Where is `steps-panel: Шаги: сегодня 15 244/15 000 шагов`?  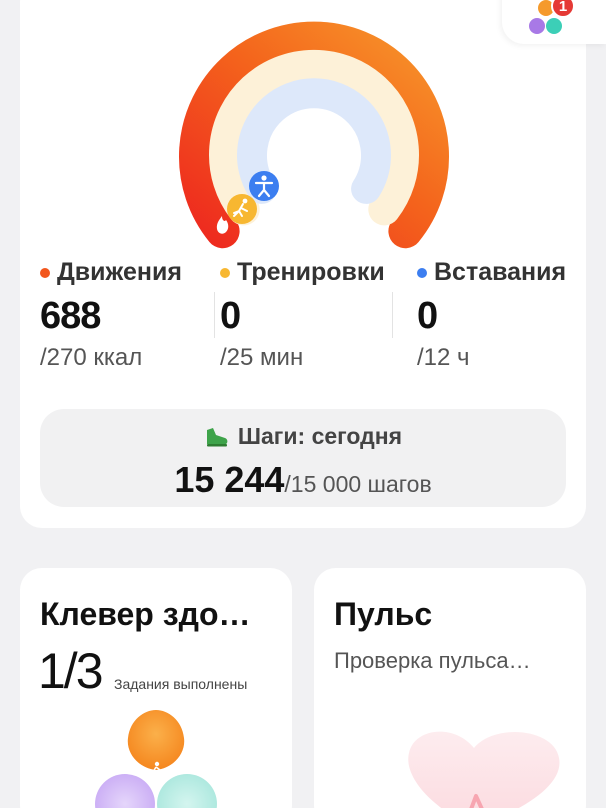 steps-panel: Шаги: сегодня 15 244/15 000 шагов is located at coordinates (303, 458).